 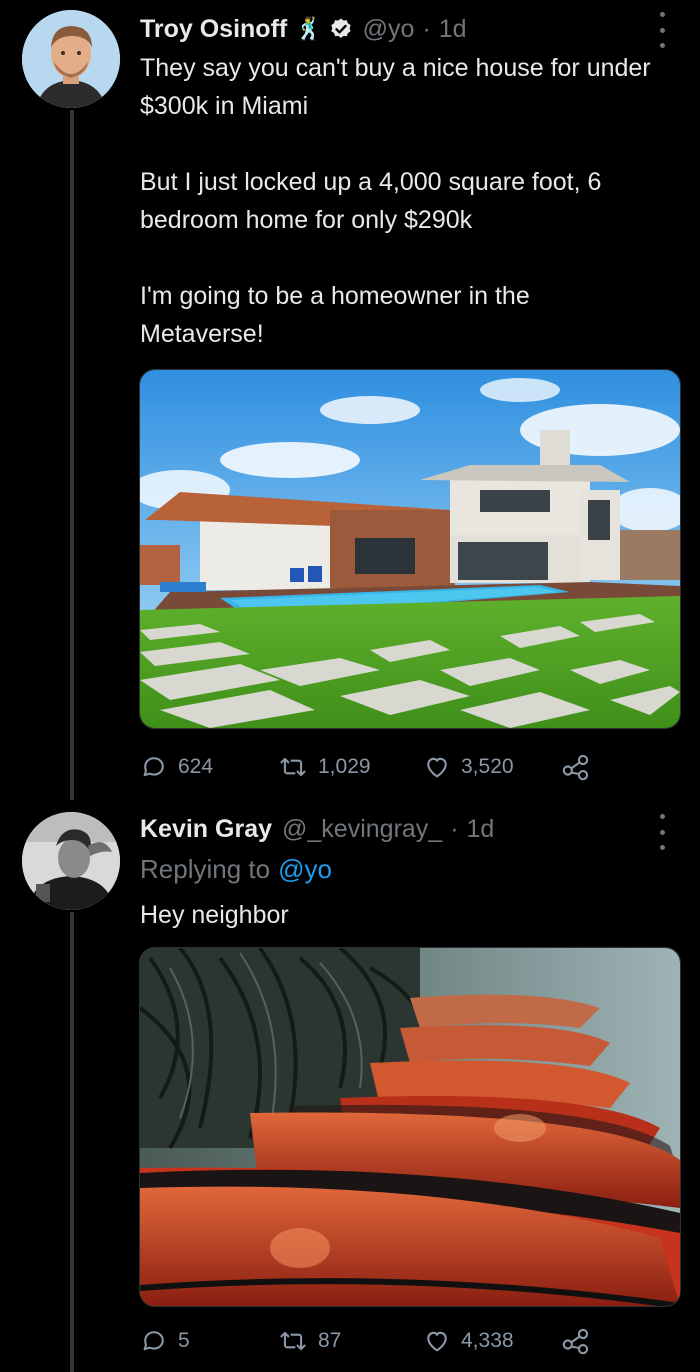 I want to click on display-name: Kevin Gray, so click(x=206, y=829).